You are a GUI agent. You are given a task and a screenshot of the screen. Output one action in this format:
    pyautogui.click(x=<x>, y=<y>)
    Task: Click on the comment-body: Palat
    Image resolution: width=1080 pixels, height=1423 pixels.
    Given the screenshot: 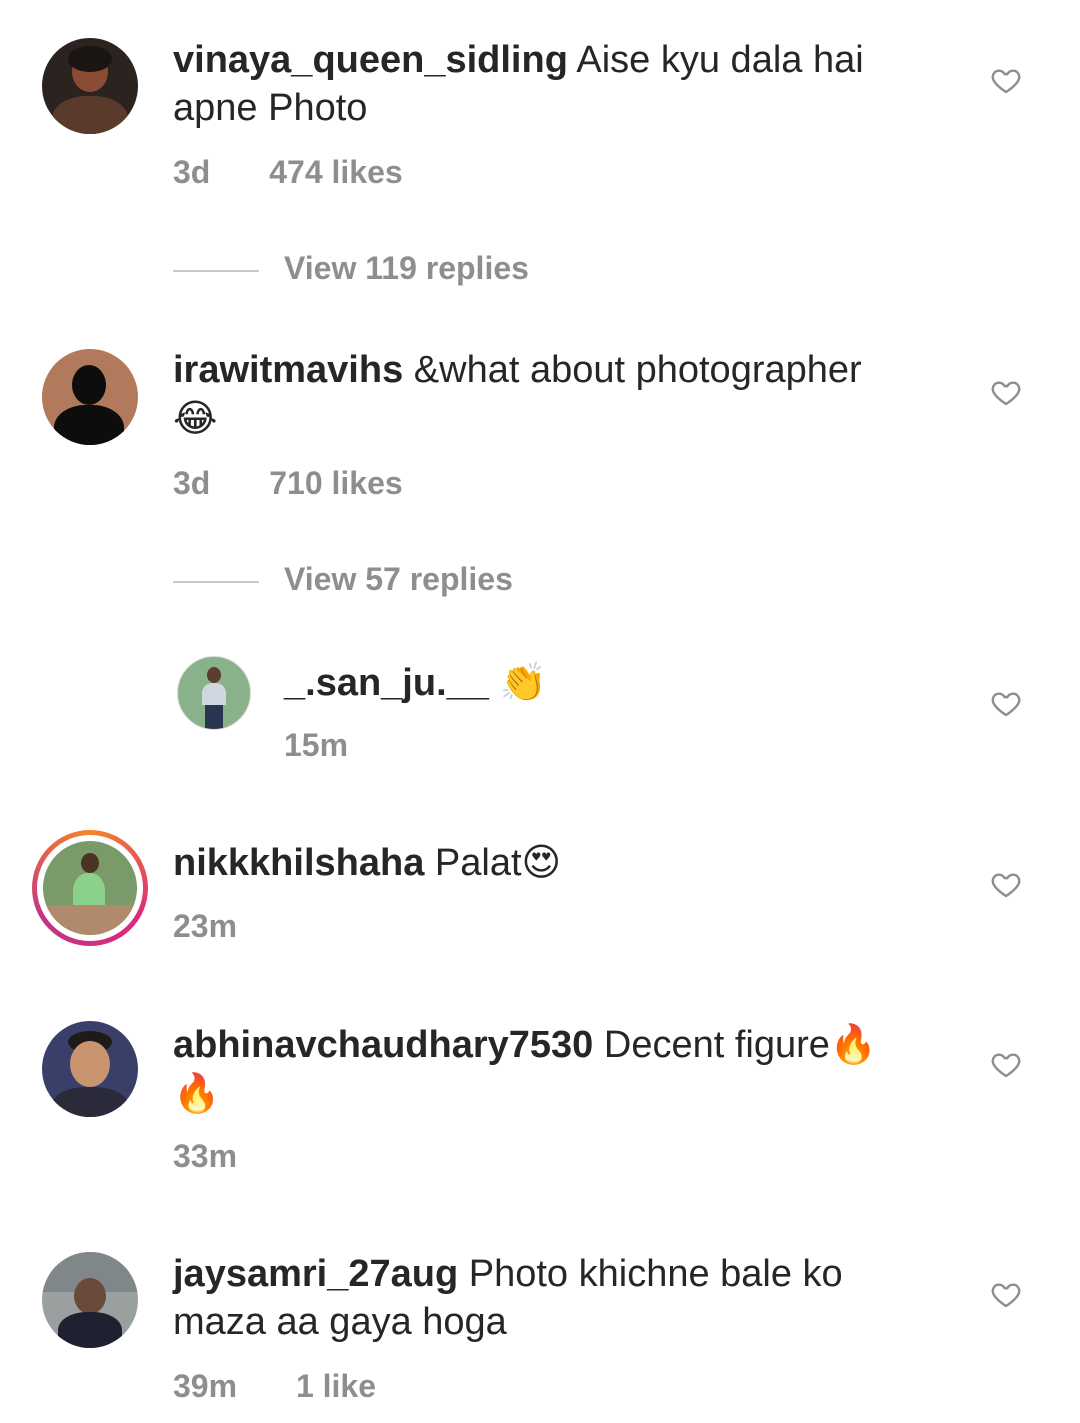 What is the action you would take?
    pyautogui.click(x=478, y=863)
    